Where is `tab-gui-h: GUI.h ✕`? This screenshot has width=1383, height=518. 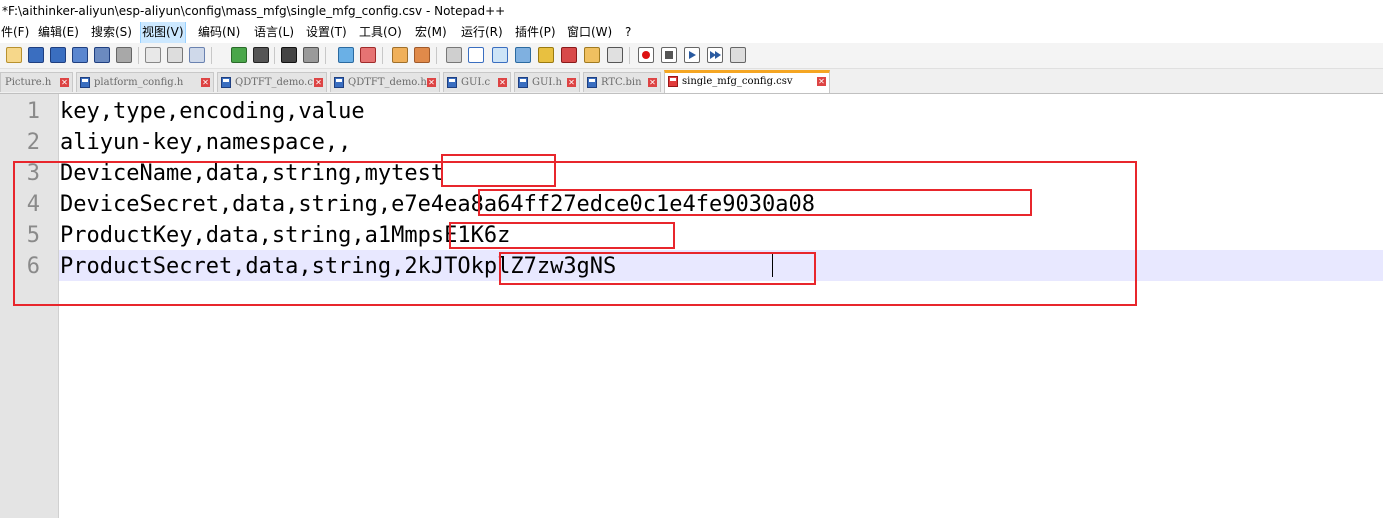
tab-gui-h: GUI.h ✕ is located at coordinates (547, 82).